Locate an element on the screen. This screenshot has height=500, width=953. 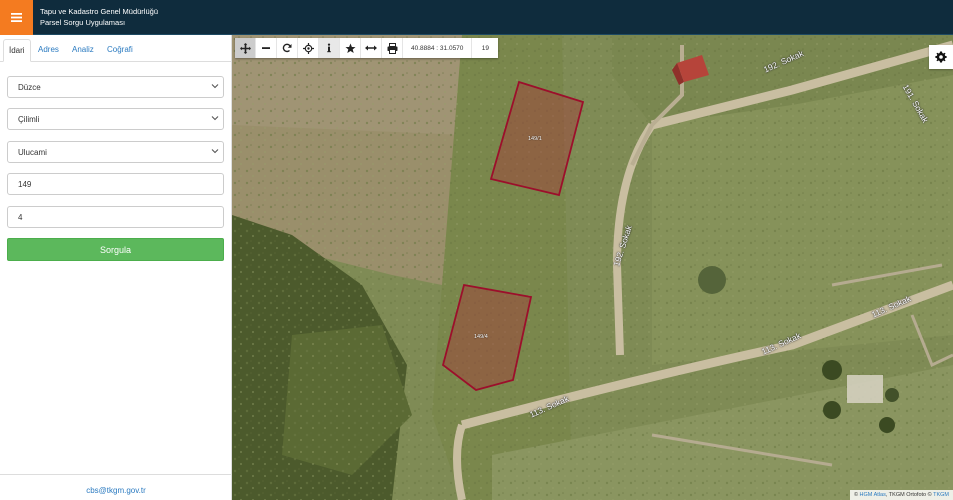
attribution-prefix: © is located at coordinates (856, 495).